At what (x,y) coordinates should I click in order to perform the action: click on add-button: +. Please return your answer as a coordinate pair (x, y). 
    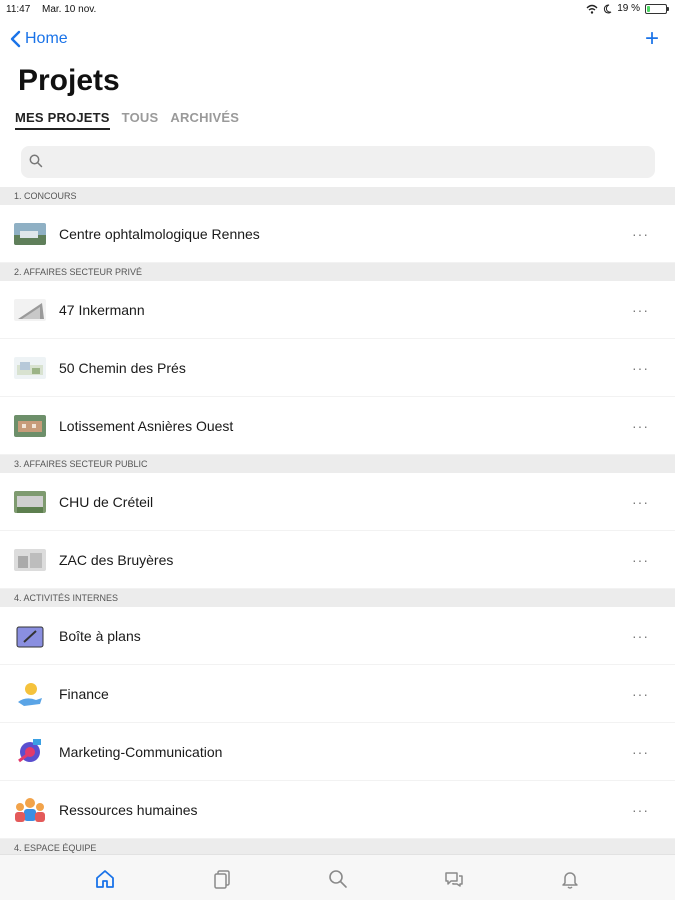
    Looking at the image, I should click on (652, 39).